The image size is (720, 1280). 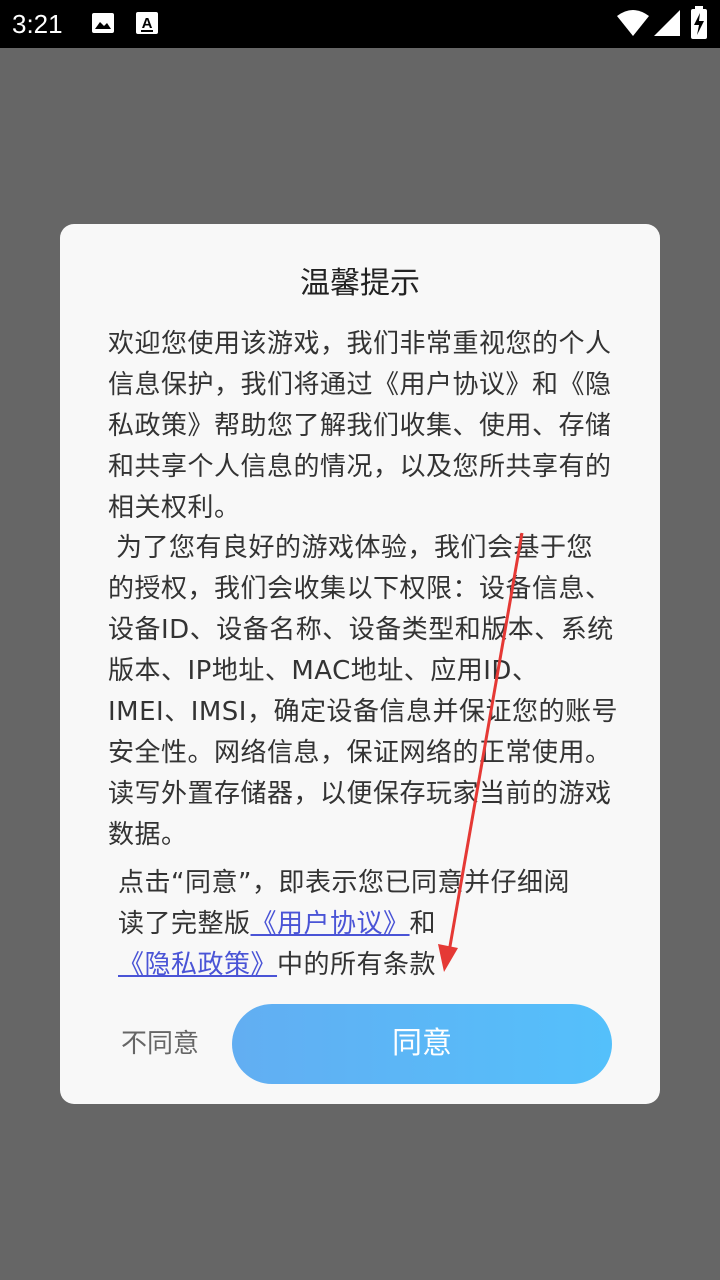 What do you see at coordinates (667, 23) in the screenshot?
I see `signal-icon` at bounding box center [667, 23].